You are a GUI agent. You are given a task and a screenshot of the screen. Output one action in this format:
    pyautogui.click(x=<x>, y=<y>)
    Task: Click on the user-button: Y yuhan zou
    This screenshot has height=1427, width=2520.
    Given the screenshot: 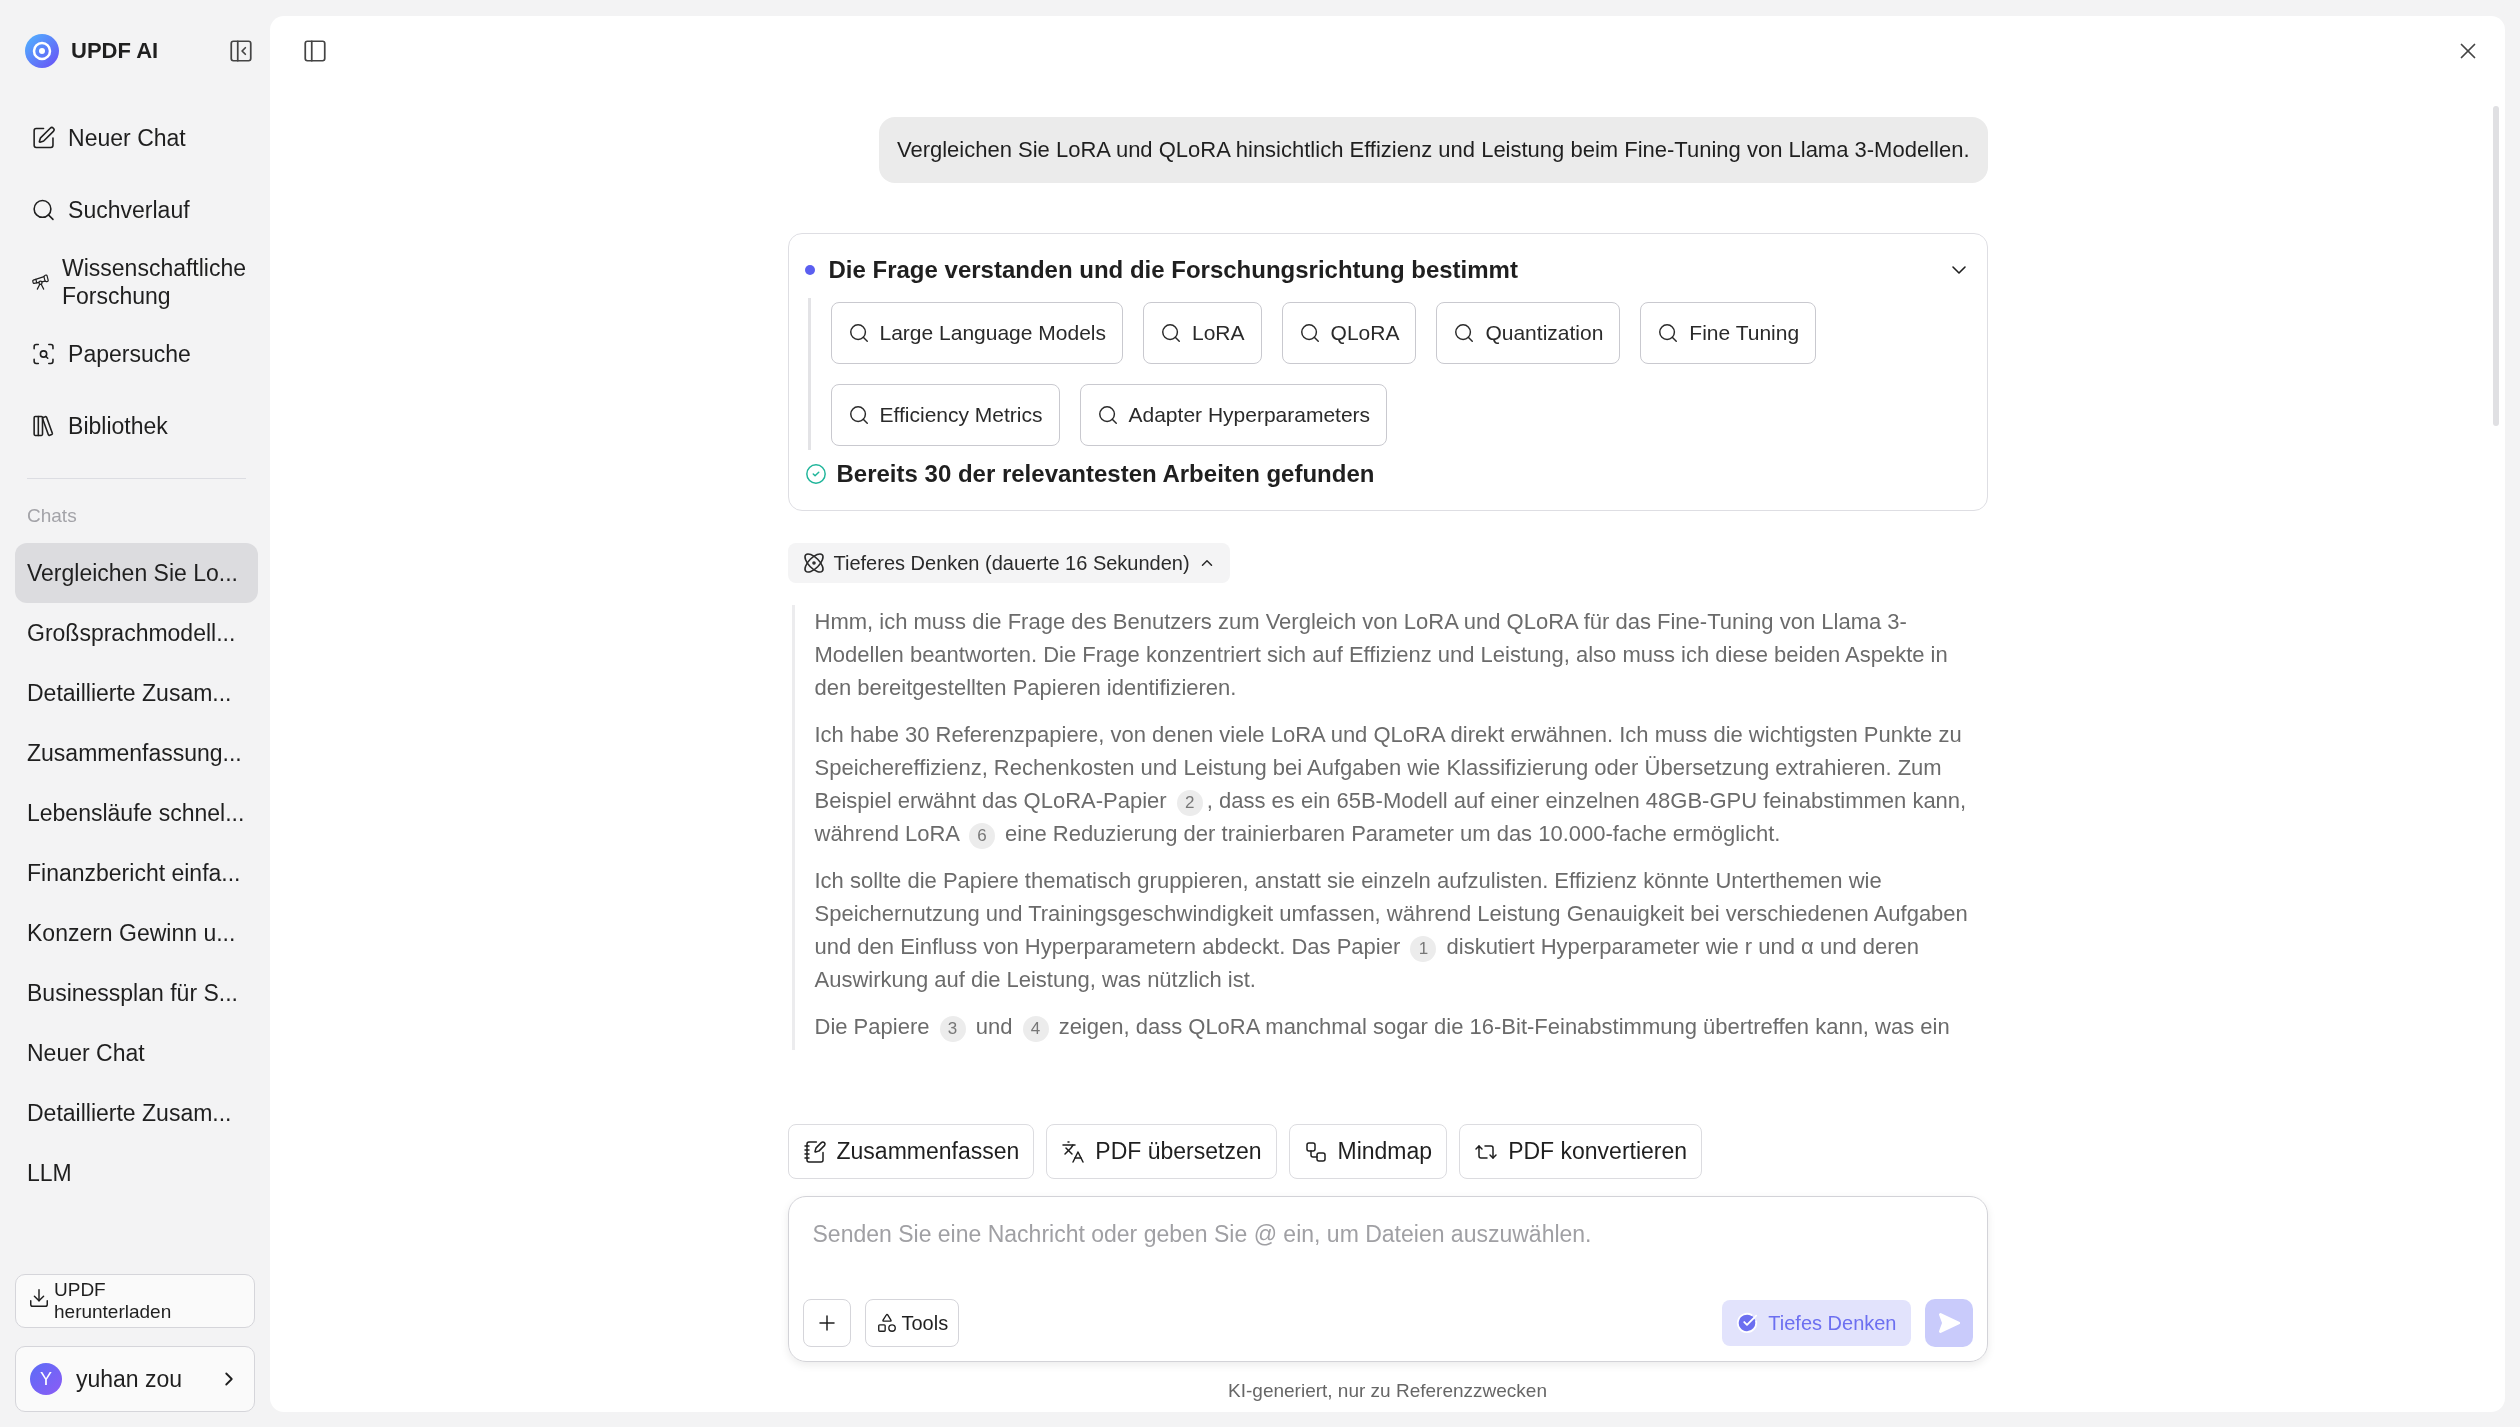 What is the action you would take?
    pyautogui.click(x=135, y=1379)
    